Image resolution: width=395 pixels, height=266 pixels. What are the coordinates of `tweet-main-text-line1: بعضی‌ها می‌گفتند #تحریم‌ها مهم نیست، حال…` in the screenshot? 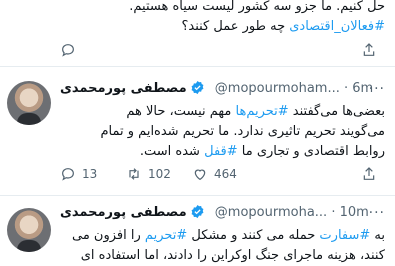 It's located at (255, 111).